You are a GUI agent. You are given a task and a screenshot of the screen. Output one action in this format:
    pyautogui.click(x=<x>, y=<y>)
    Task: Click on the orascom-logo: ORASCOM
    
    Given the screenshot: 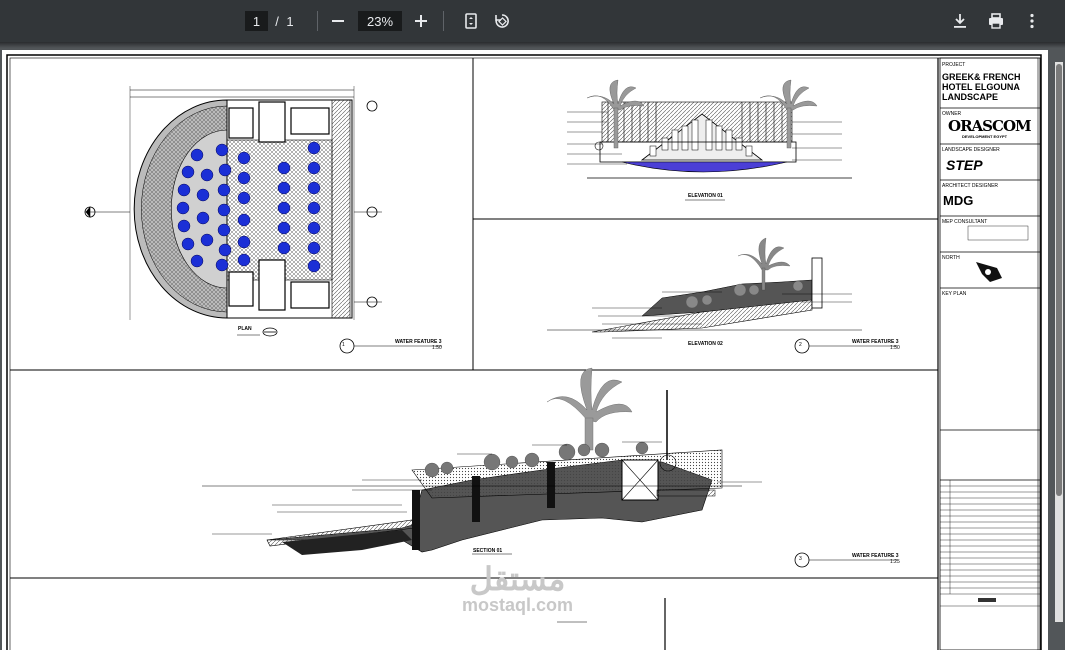 What is the action you would take?
    pyautogui.click(x=990, y=126)
    